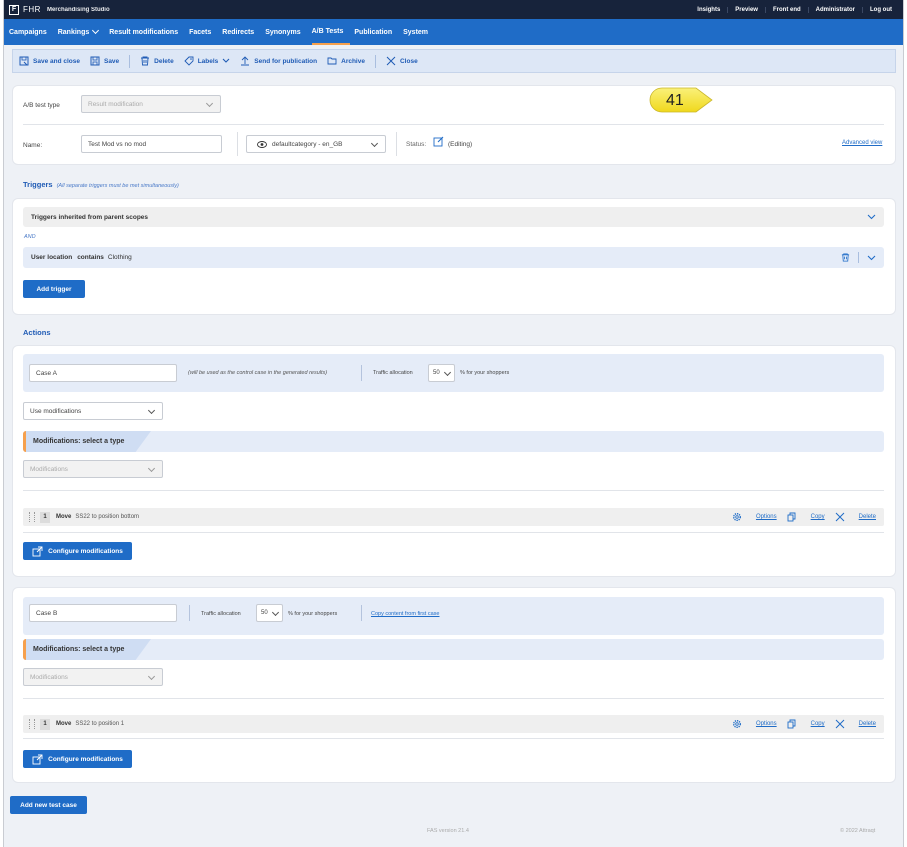 The height and width of the screenshot is (847, 907). I want to click on ab-test-type-label: A/B test type, so click(41, 105).